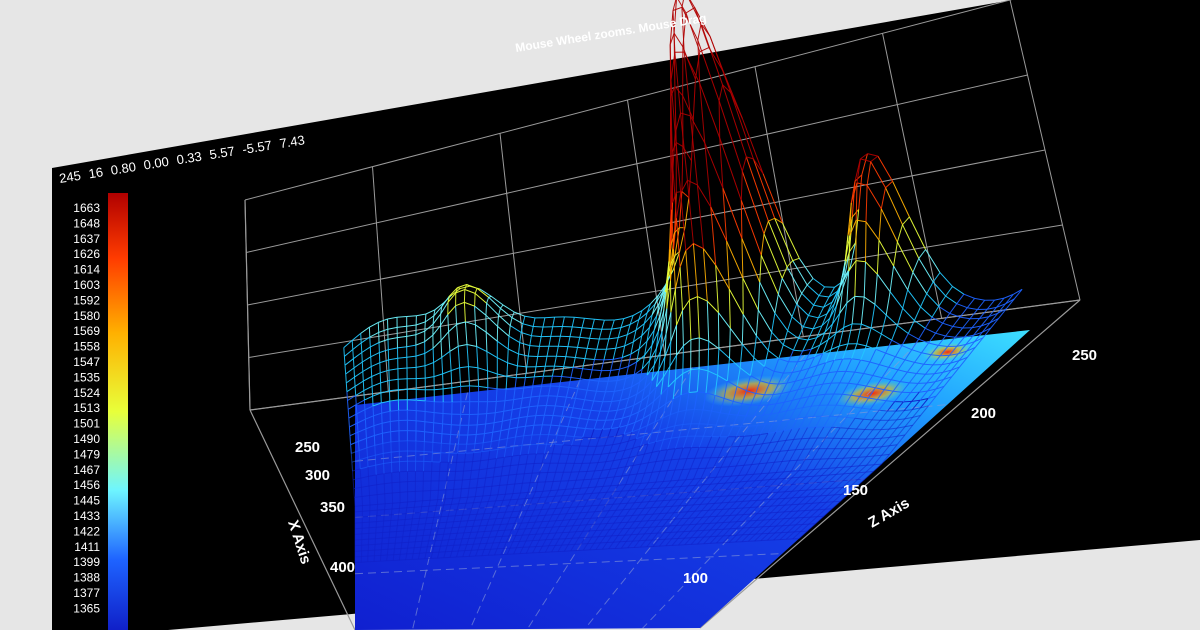 Image resolution: width=1200 pixels, height=630 pixels. I want to click on legend-label: 1592, so click(86, 300).